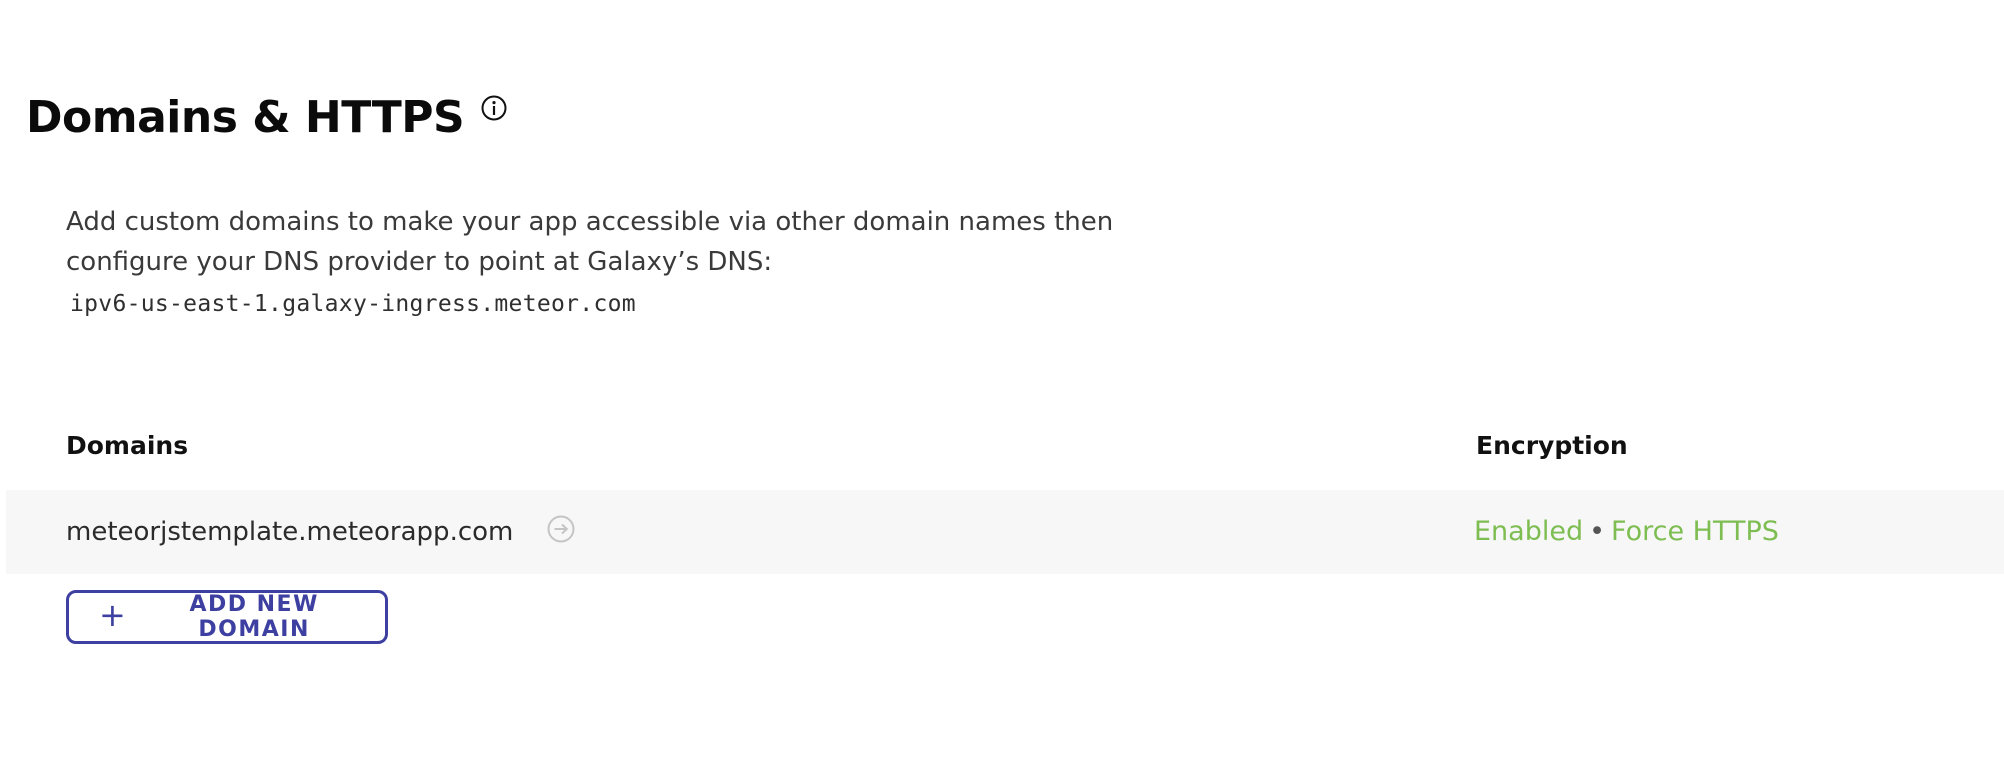 The image size is (2004, 764). Describe the element at coordinates (1529, 531) in the screenshot. I see `encryption-status: Enabled` at that location.